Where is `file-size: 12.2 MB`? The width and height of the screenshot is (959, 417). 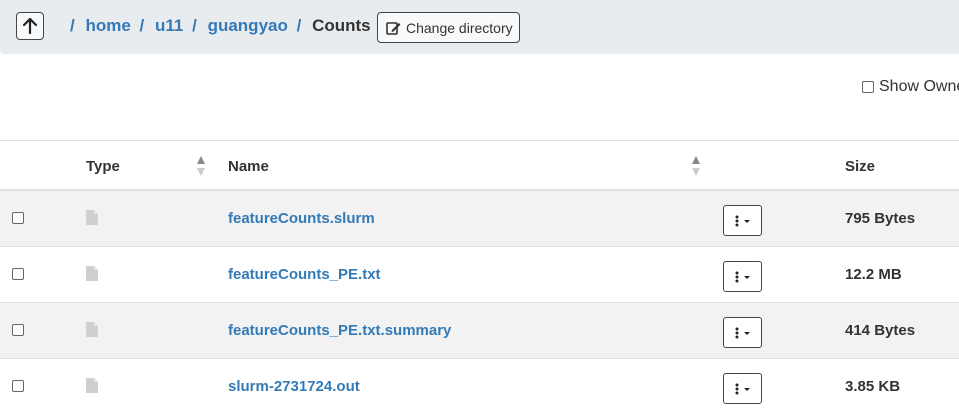 file-size: 12.2 MB is located at coordinates (873, 274).